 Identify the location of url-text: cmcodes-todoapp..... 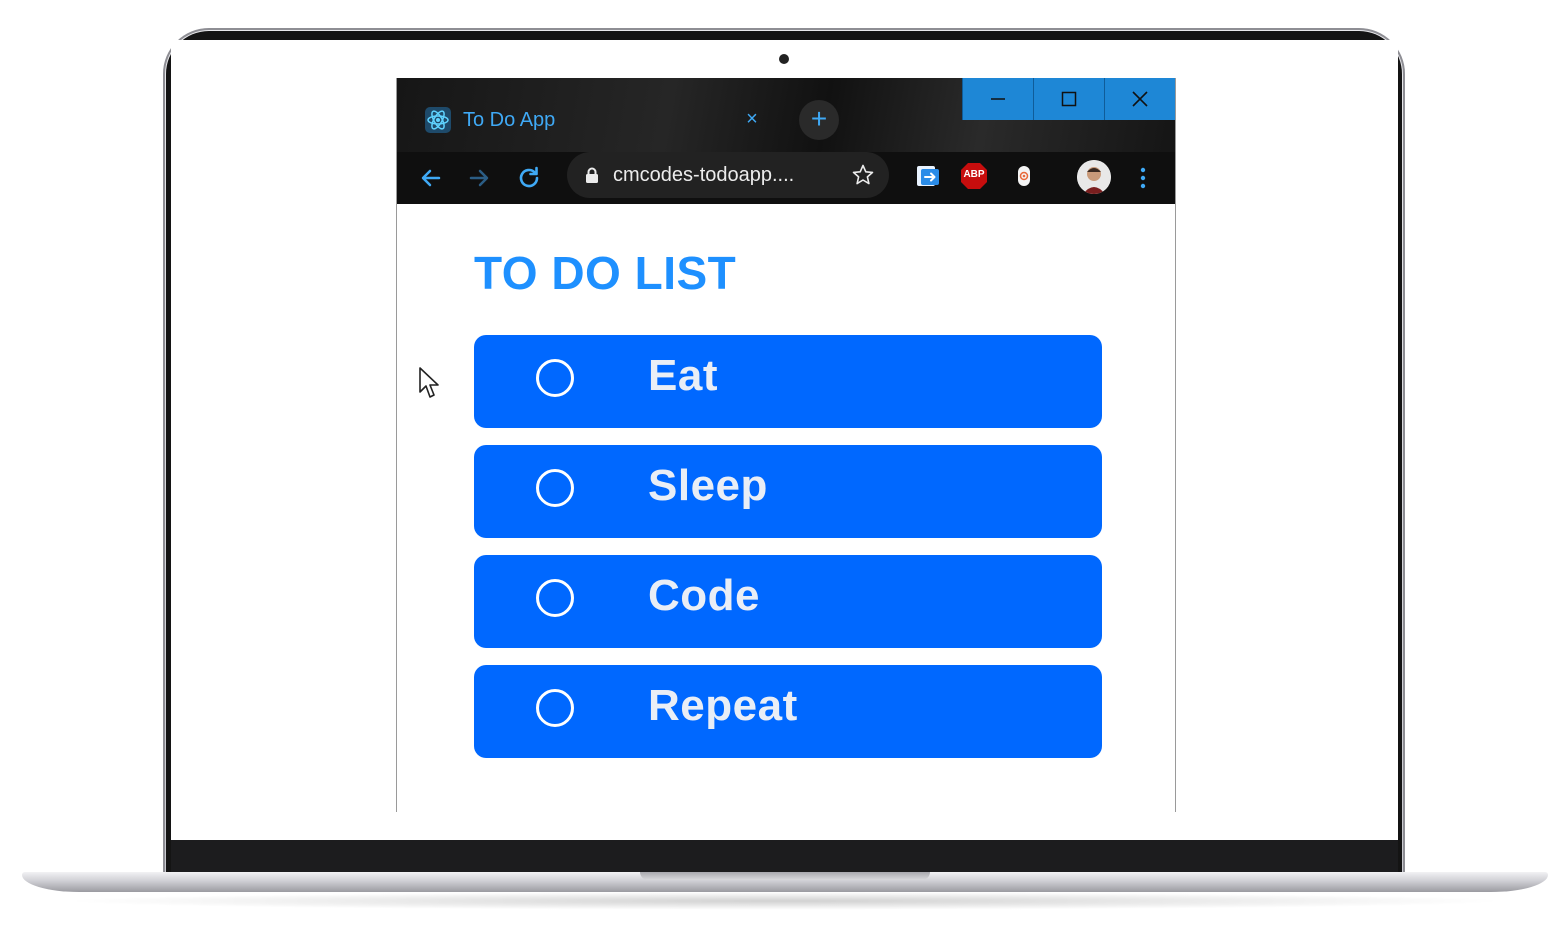
(704, 174).